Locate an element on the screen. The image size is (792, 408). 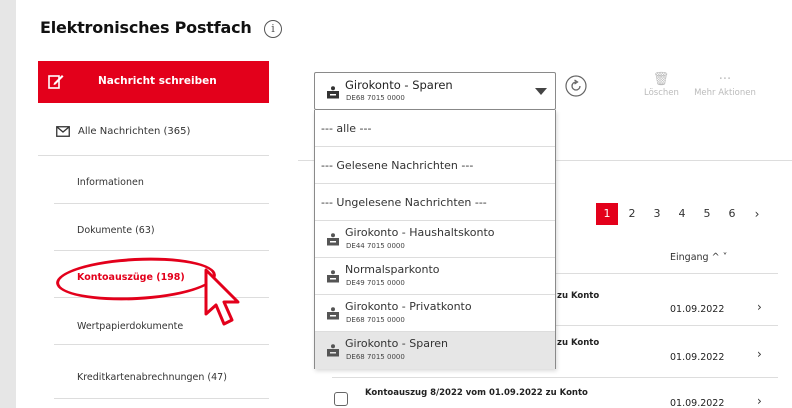
list-divider is located at coordinates (555, 377).